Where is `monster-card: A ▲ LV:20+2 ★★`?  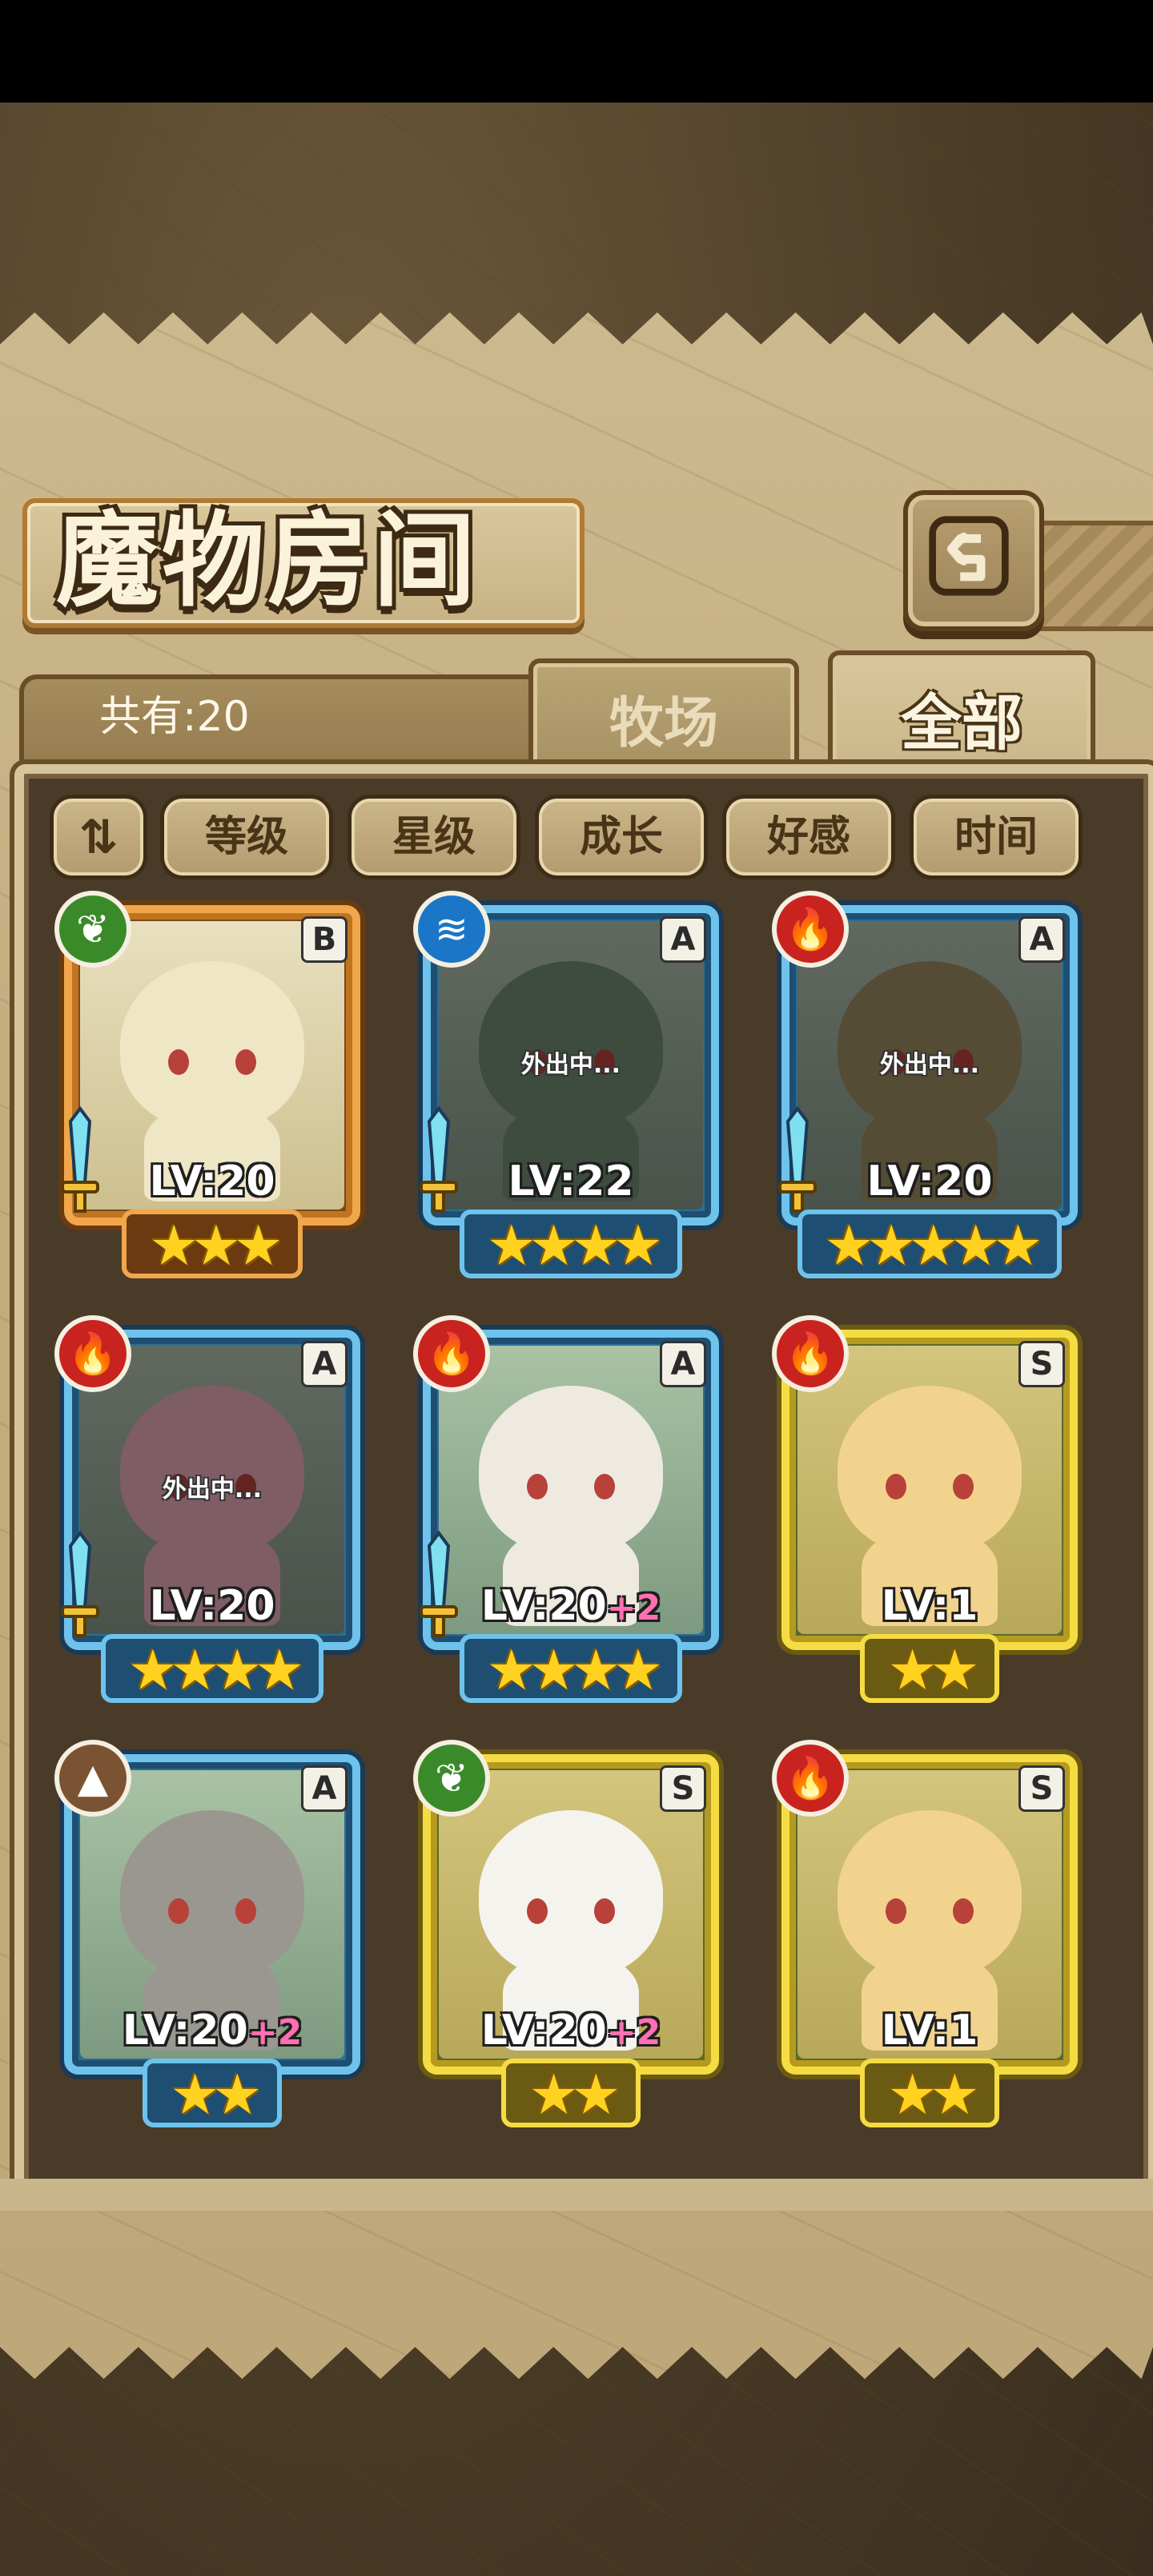
monster-card: A ▲ LV:20+2 ★★ is located at coordinates (212, 1946).